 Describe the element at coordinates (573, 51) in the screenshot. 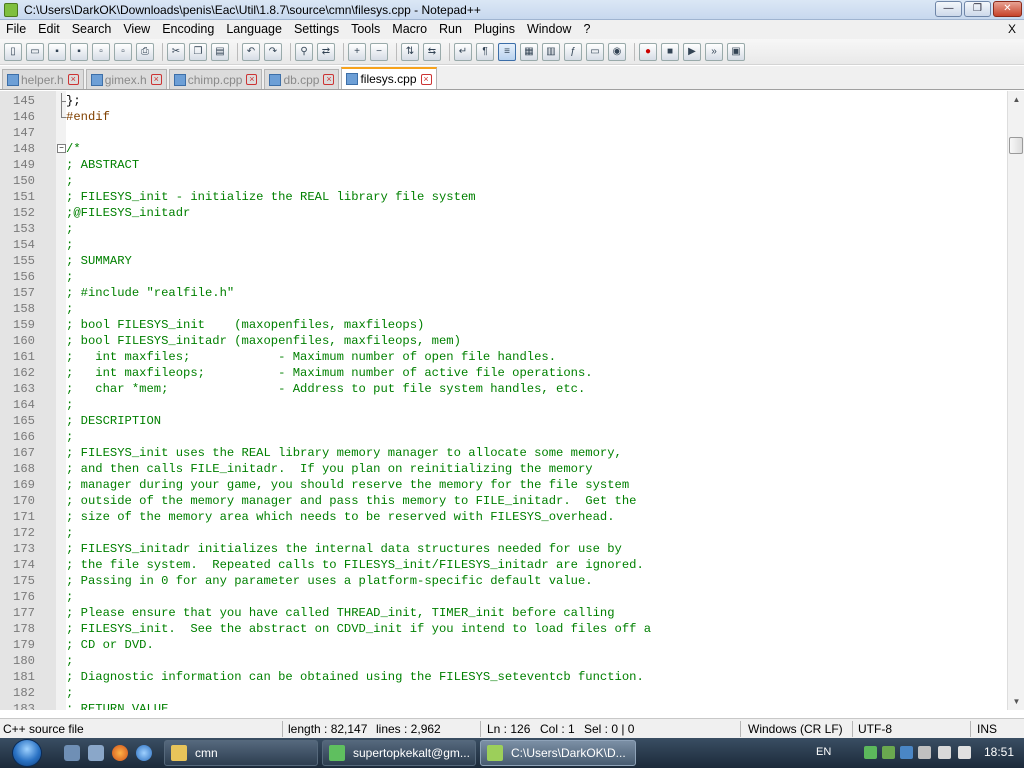

I see `function-list-icon: ƒ` at that location.